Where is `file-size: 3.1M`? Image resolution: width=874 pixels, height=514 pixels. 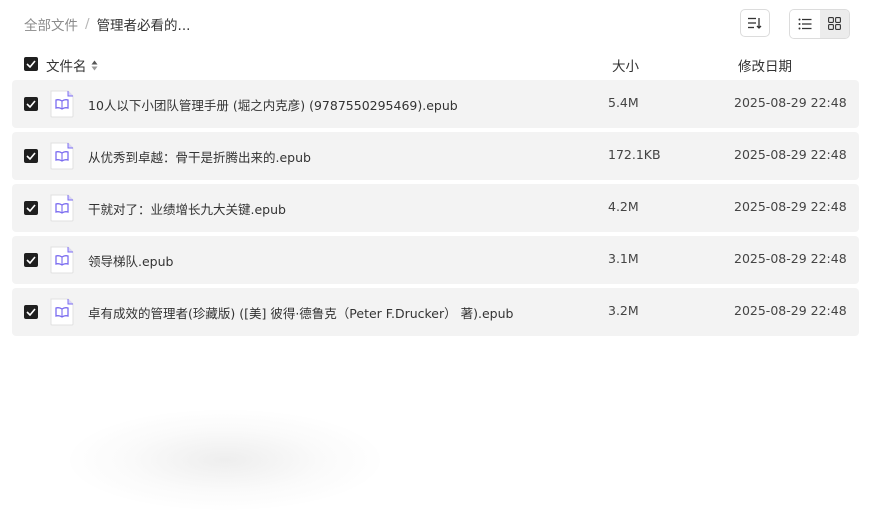 file-size: 3.1M is located at coordinates (623, 258).